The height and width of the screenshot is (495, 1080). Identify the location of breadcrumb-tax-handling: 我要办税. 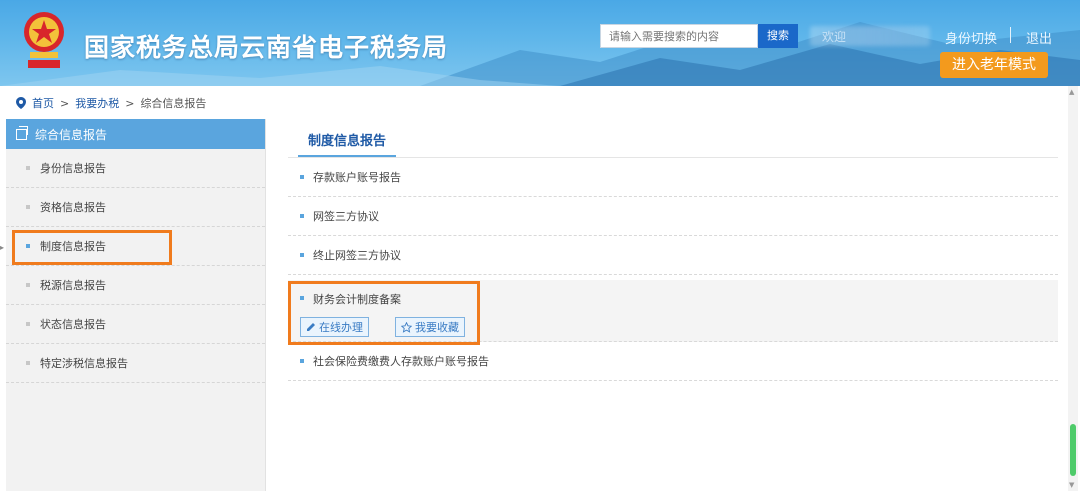
(97, 103).